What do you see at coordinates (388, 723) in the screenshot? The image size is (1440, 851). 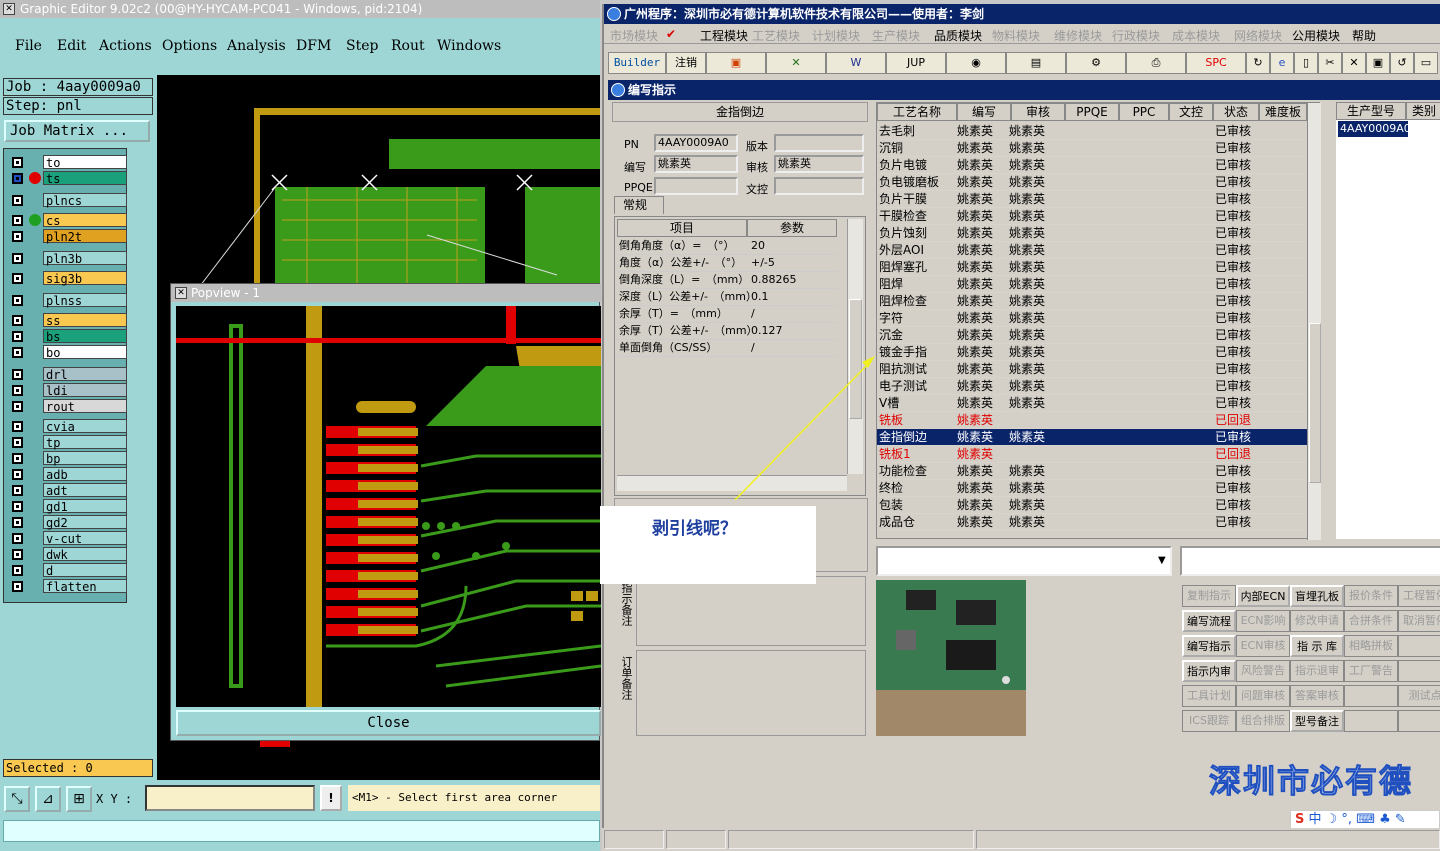 I see `popview-close-button: Close` at bounding box center [388, 723].